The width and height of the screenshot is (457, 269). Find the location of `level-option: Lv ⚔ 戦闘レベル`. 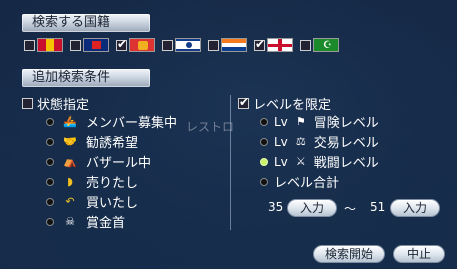

level-option: Lv ⚔ 戦闘レベル is located at coordinates (319, 161).